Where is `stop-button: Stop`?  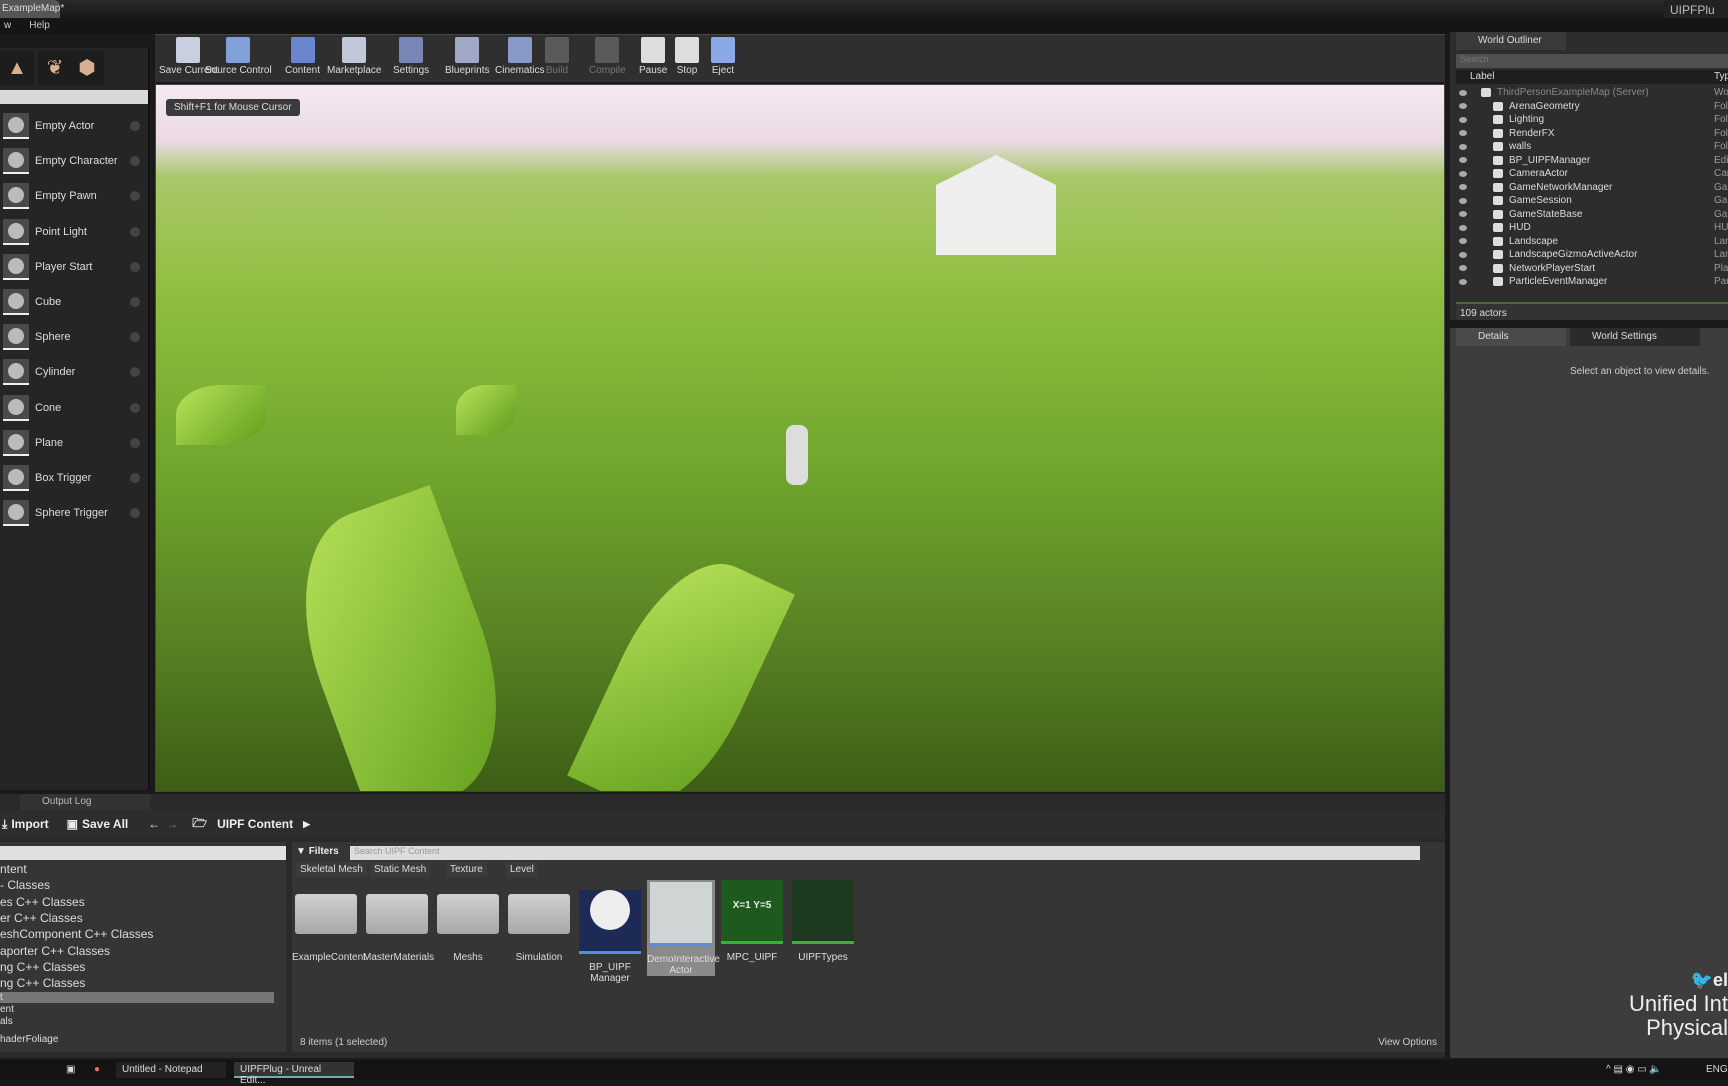 stop-button: Stop is located at coordinates (687, 56).